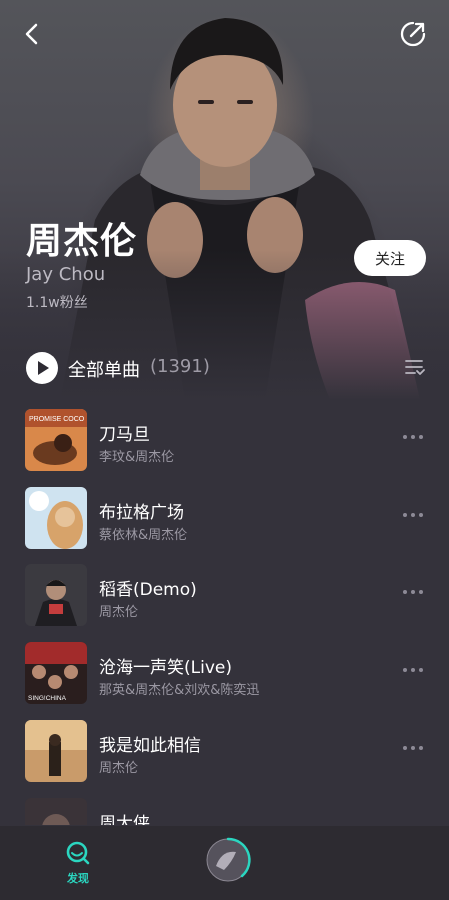 The width and height of the screenshot is (449, 900). I want to click on cover-text: SING!CHINA, so click(47, 698).